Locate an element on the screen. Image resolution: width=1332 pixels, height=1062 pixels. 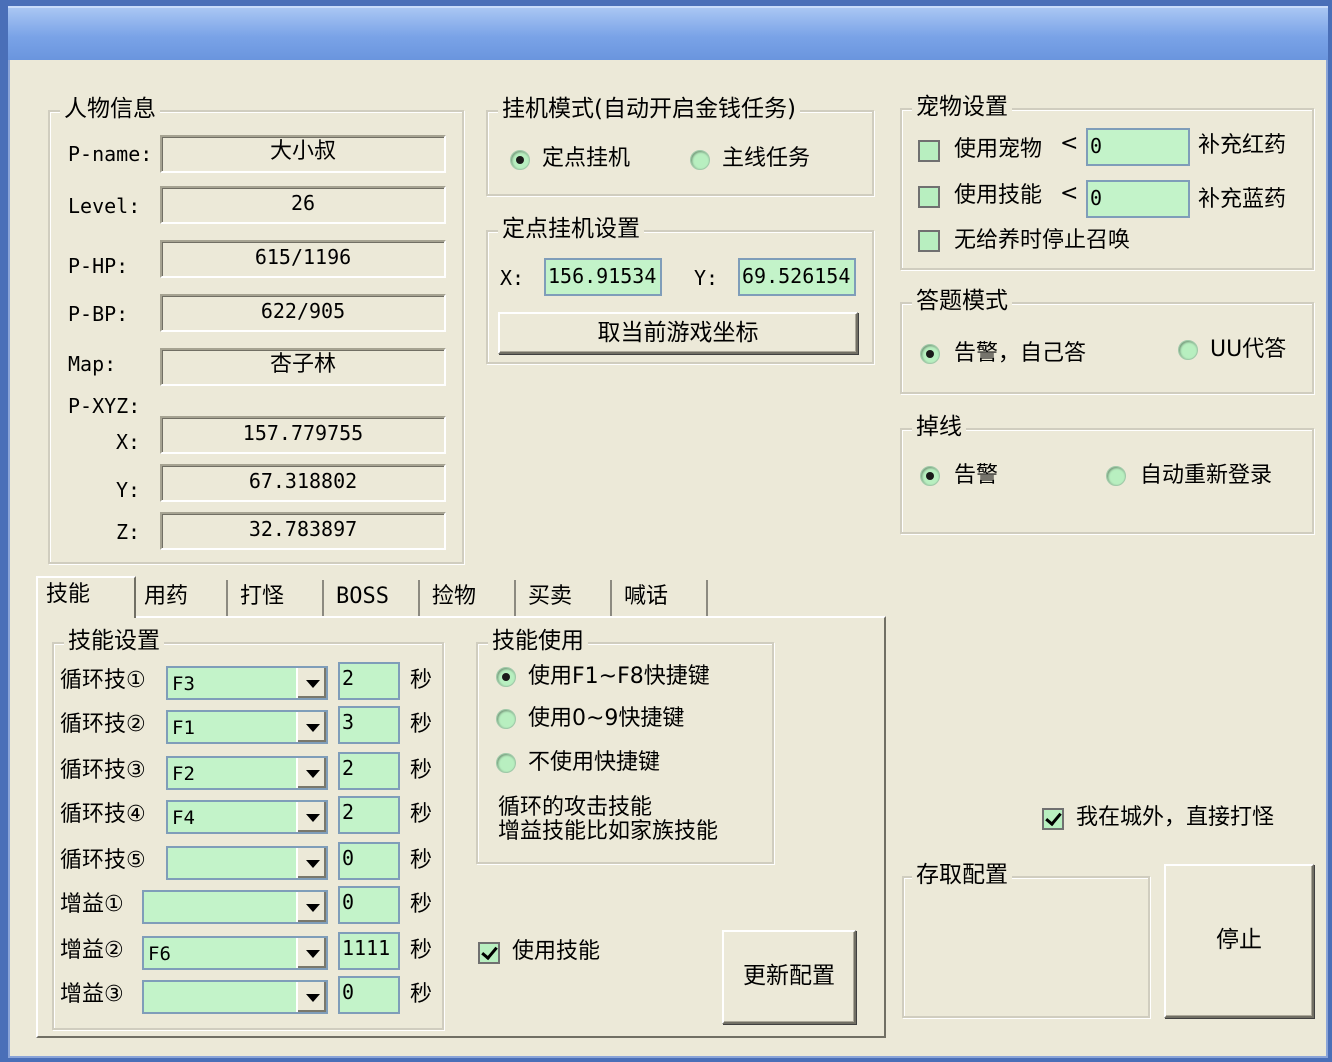
tab-trade: 买卖 is located at coordinates (566, 598).